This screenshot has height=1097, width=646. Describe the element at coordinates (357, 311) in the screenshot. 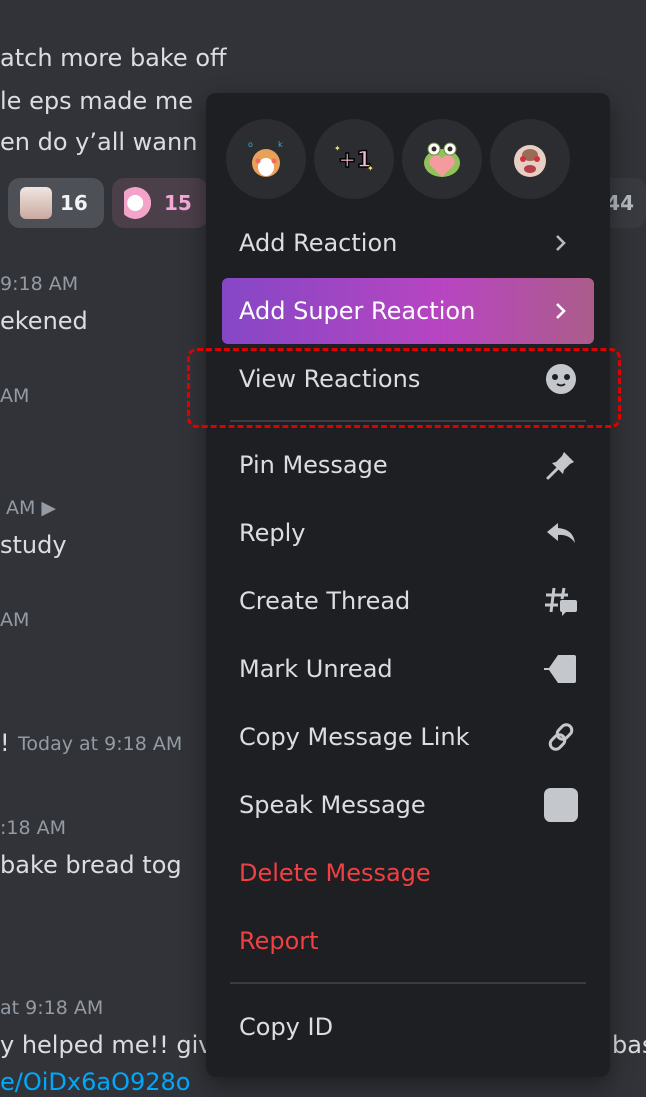

I see `menu-item-label: Add Super Reaction` at that location.